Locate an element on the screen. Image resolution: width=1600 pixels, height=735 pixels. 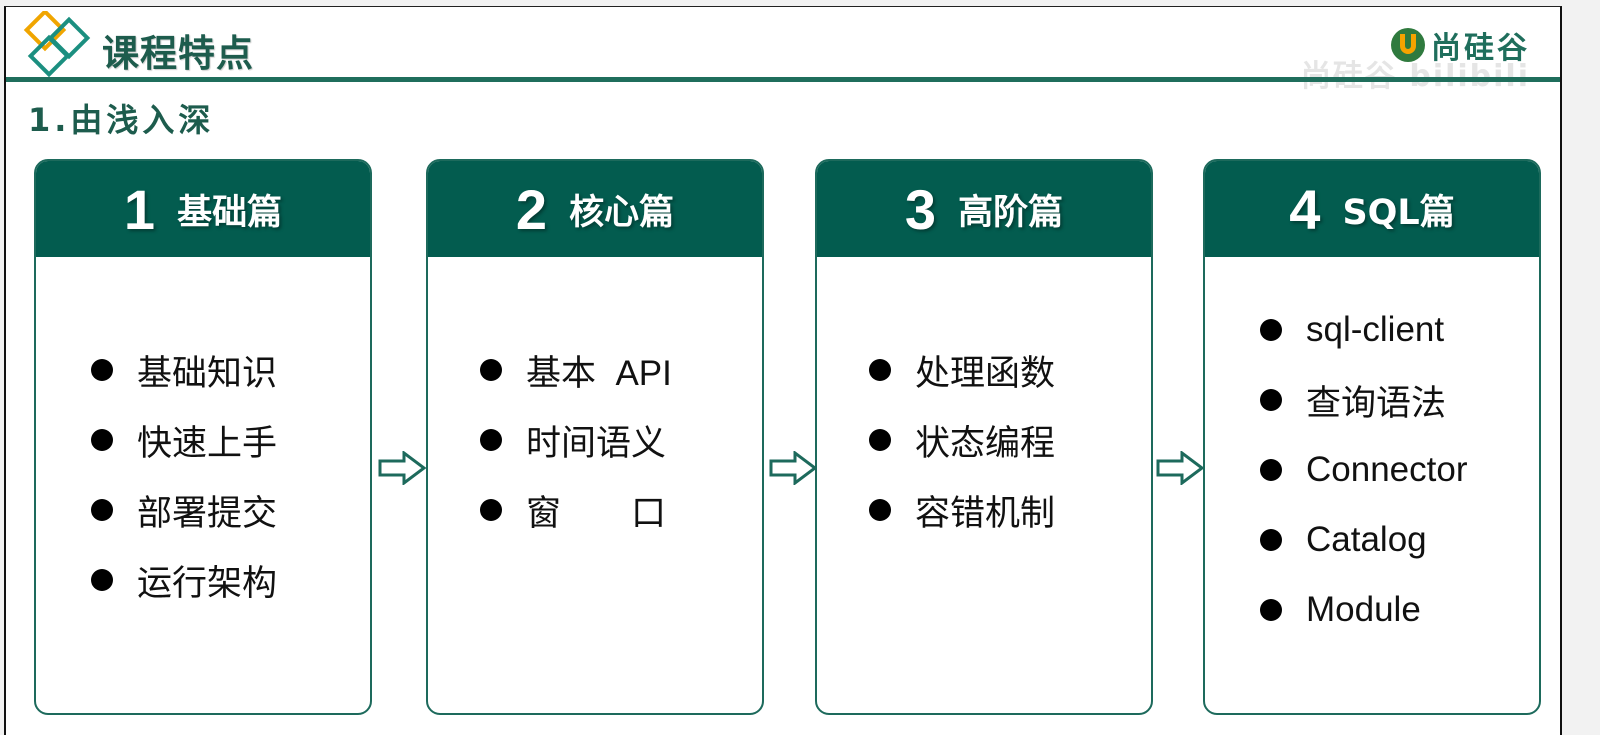
list-item: 时间语义 is located at coordinates (621, 440).